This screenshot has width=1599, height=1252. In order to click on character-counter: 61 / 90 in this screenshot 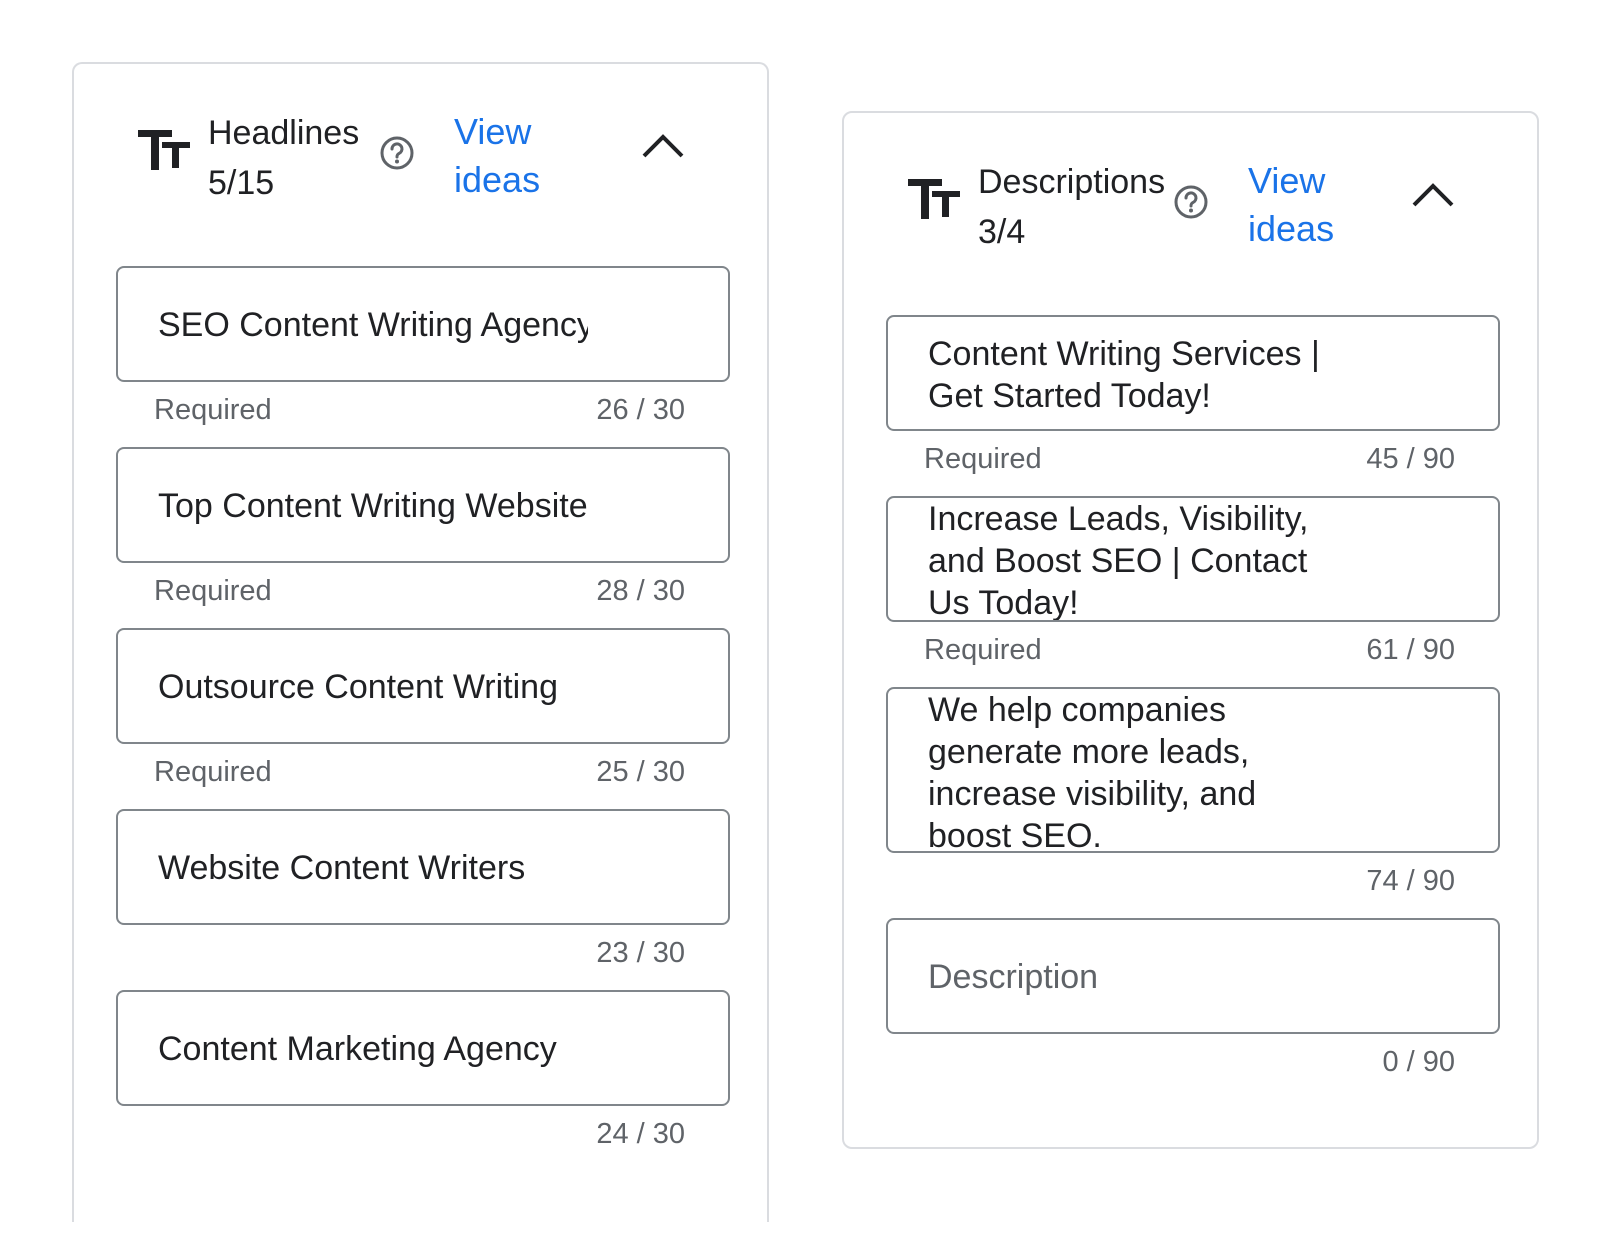, I will do `click(1410, 650)`.